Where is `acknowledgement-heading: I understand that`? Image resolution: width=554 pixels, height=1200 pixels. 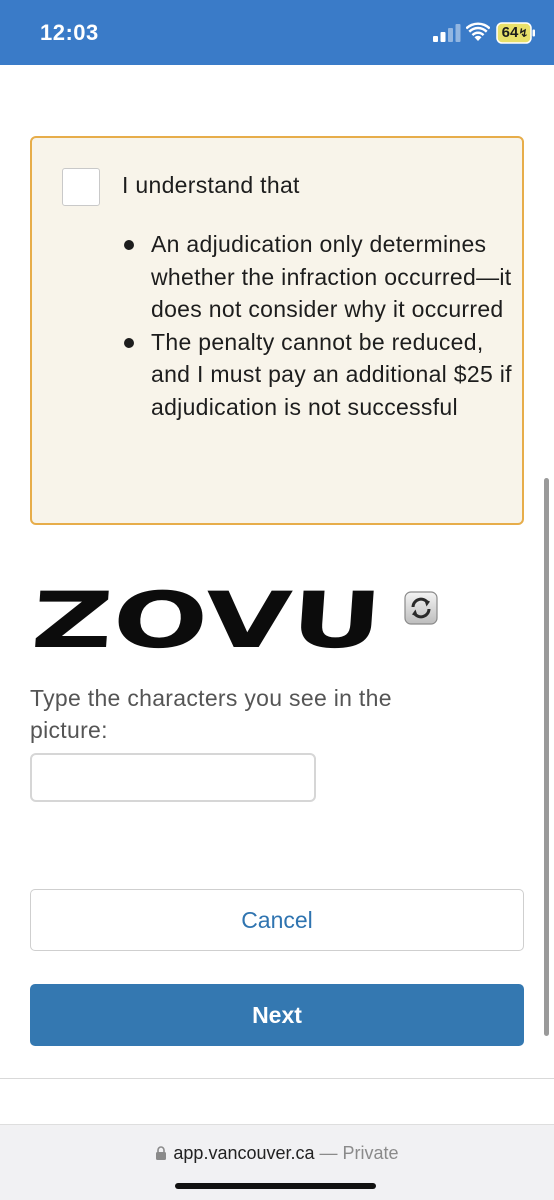 acknowledgement-heading: I understand that is located at coordinates (211, 185).